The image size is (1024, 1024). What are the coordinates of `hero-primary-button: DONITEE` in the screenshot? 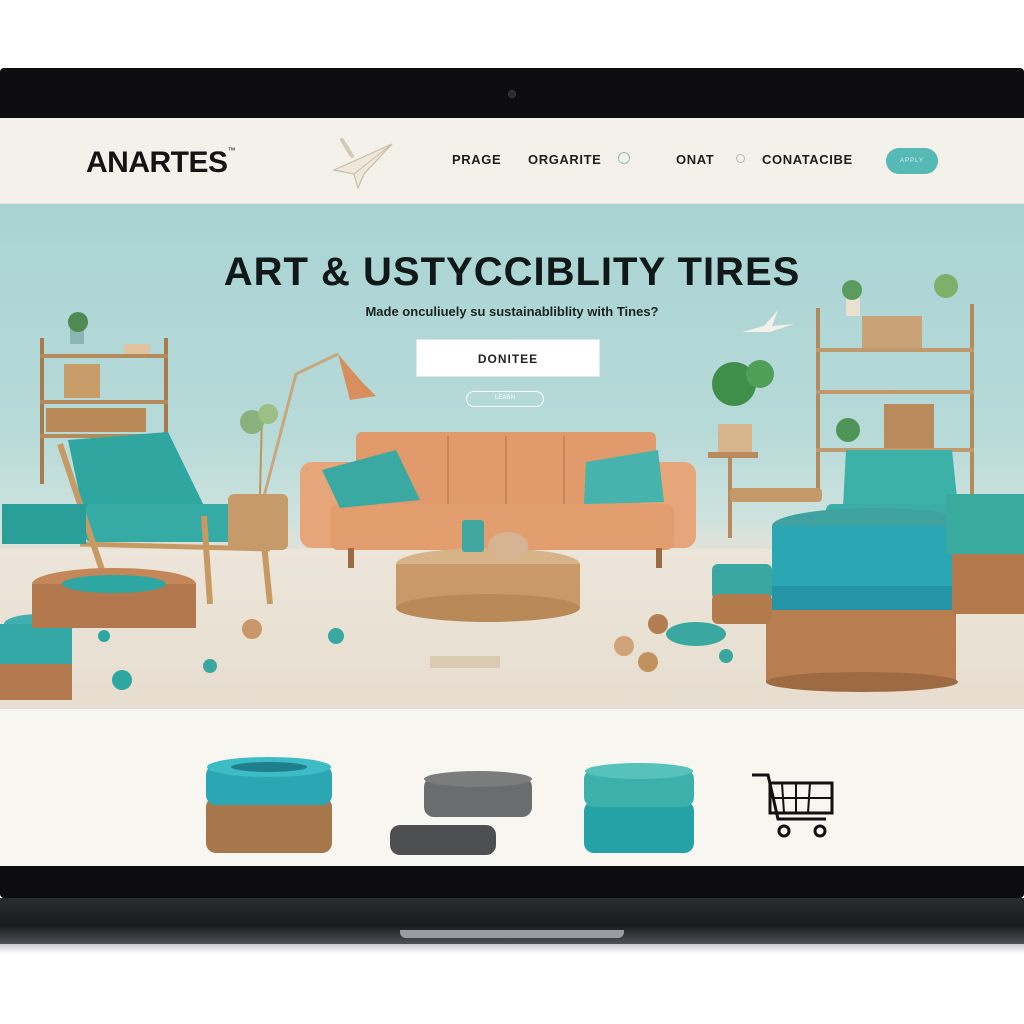 It's located at (508, 358).